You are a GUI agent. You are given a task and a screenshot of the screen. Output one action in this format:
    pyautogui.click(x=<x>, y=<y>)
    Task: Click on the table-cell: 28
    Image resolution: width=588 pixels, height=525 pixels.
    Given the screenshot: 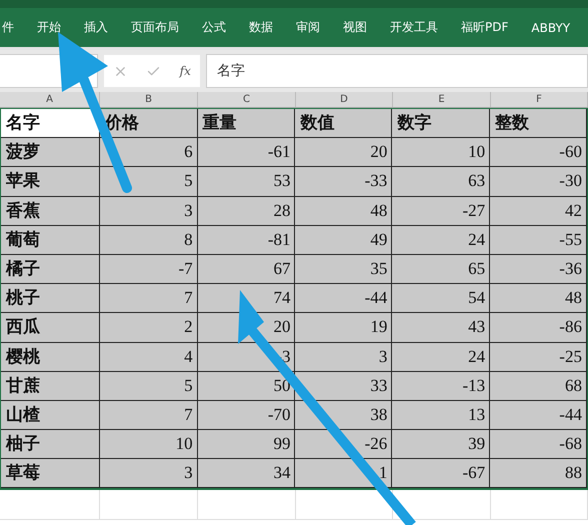 What is the action you would take?
    pyautogui.click(x=247, y=211)
    